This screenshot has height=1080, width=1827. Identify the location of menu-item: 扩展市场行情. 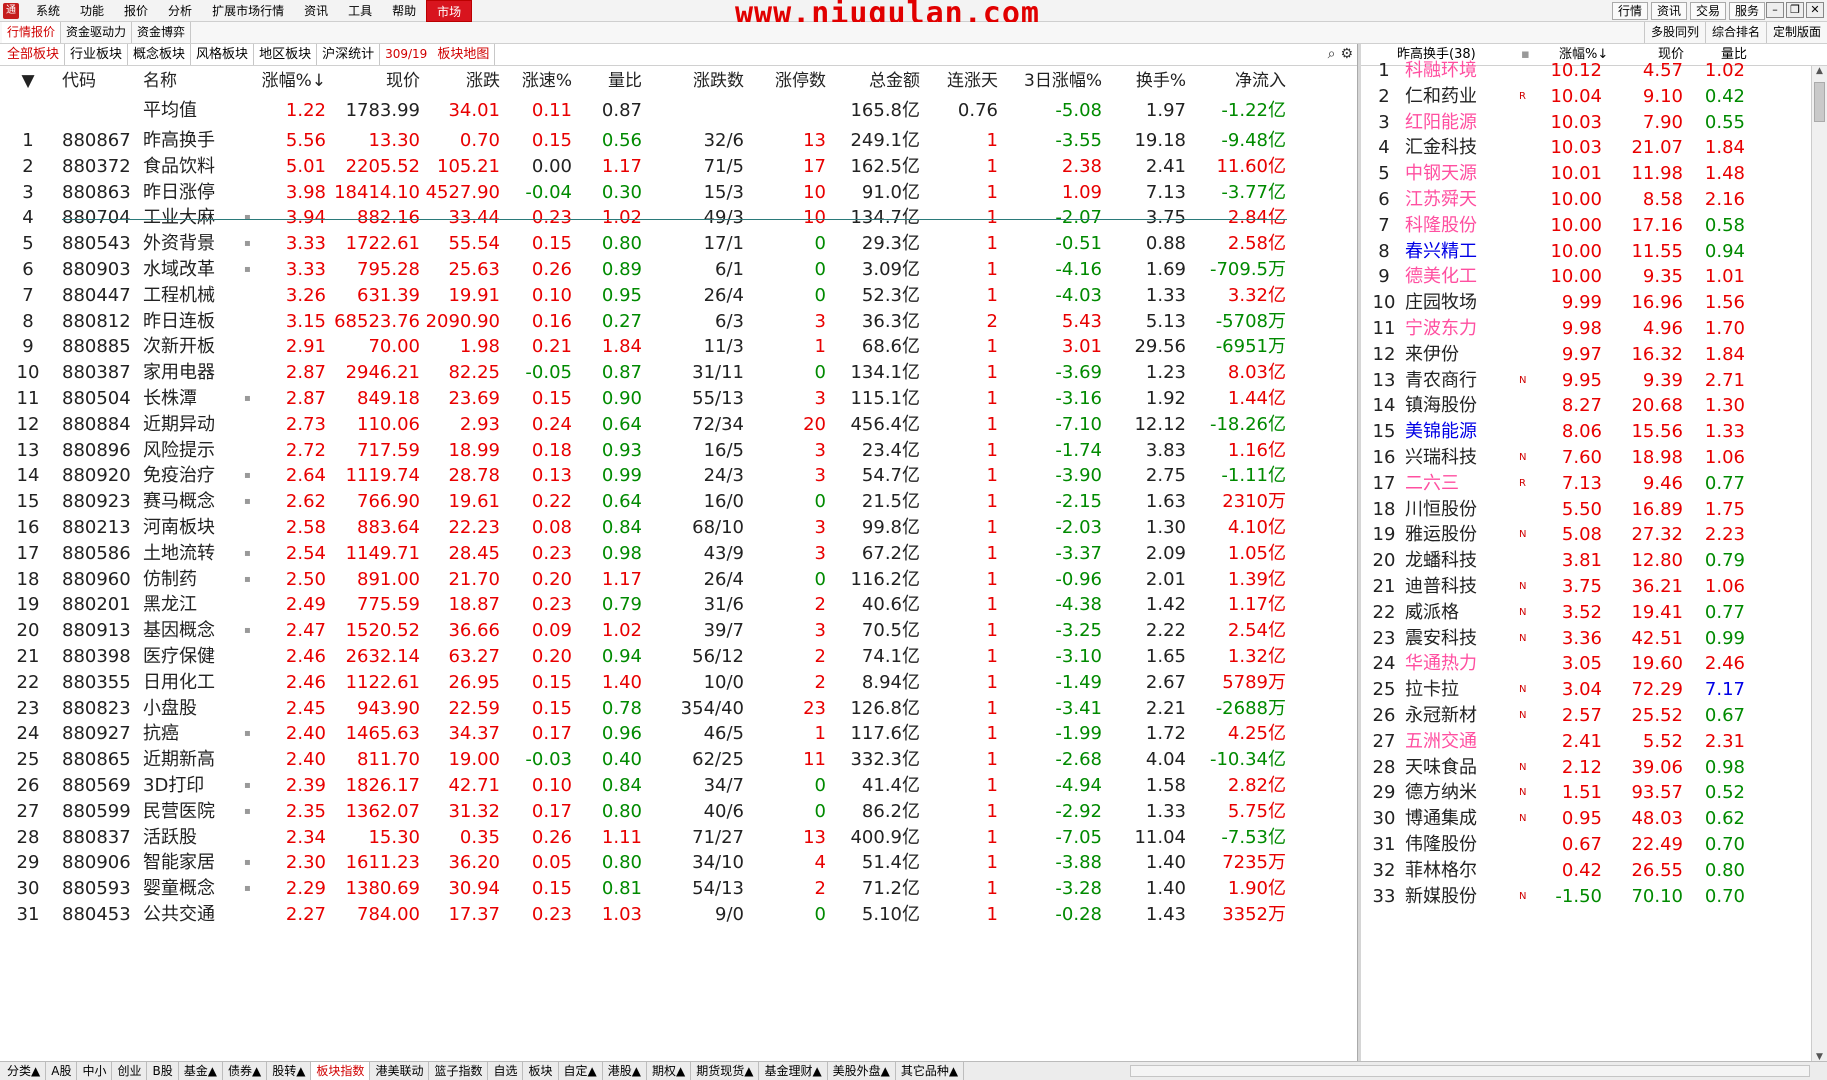
(248, 11).